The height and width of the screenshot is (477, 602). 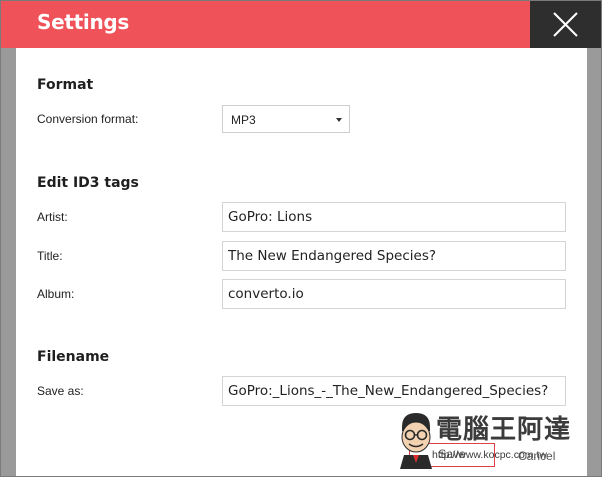 I want to click on save-button: Save, so click(x=452, y=455).